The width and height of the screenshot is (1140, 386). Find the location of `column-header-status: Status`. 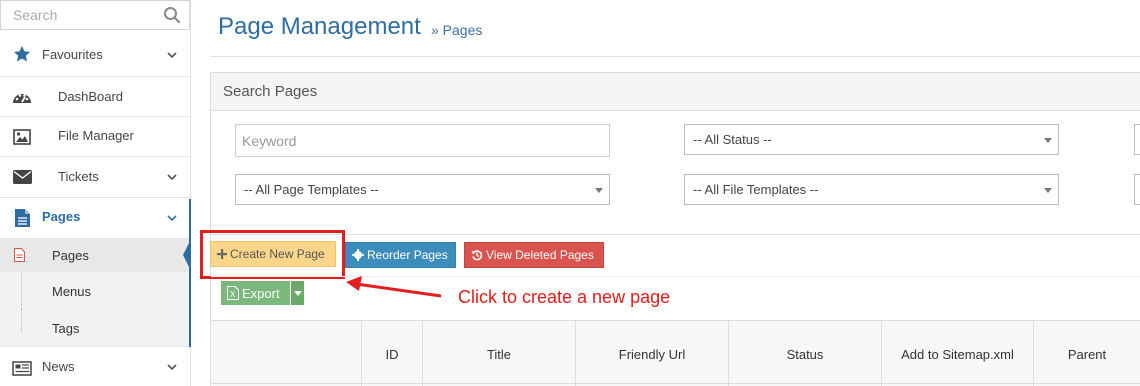

column-header-status: Status is located at coordinates (804, 353).